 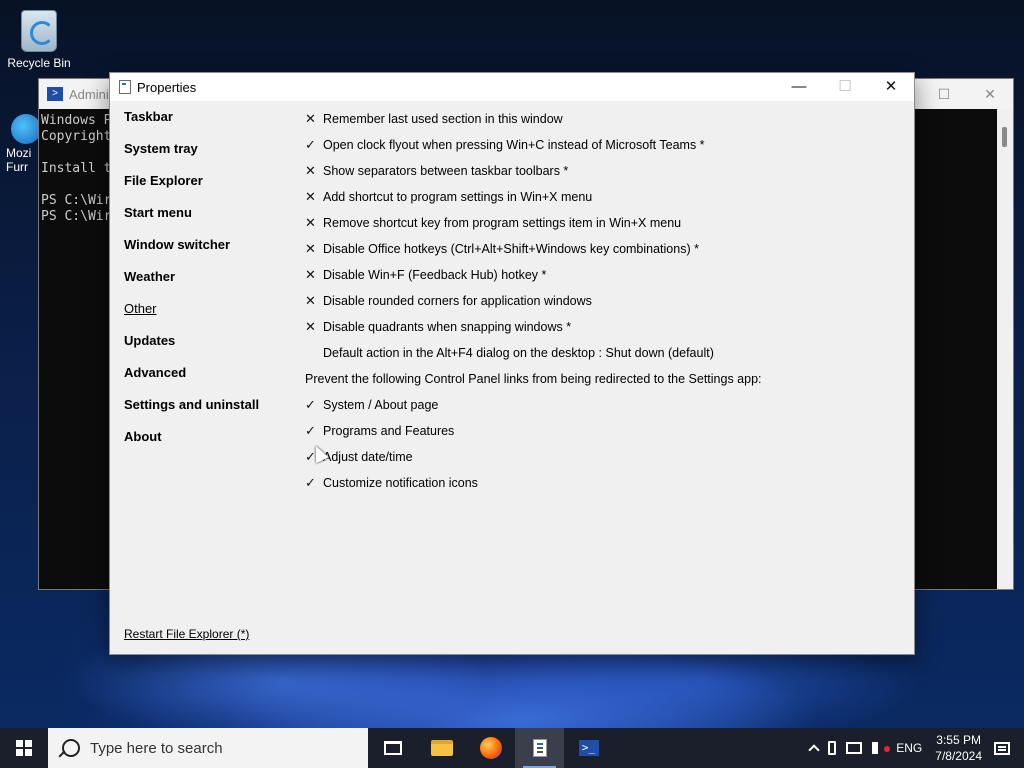 I want to click on powershell-taskbar-button: >_, so click(x=588, y=748).